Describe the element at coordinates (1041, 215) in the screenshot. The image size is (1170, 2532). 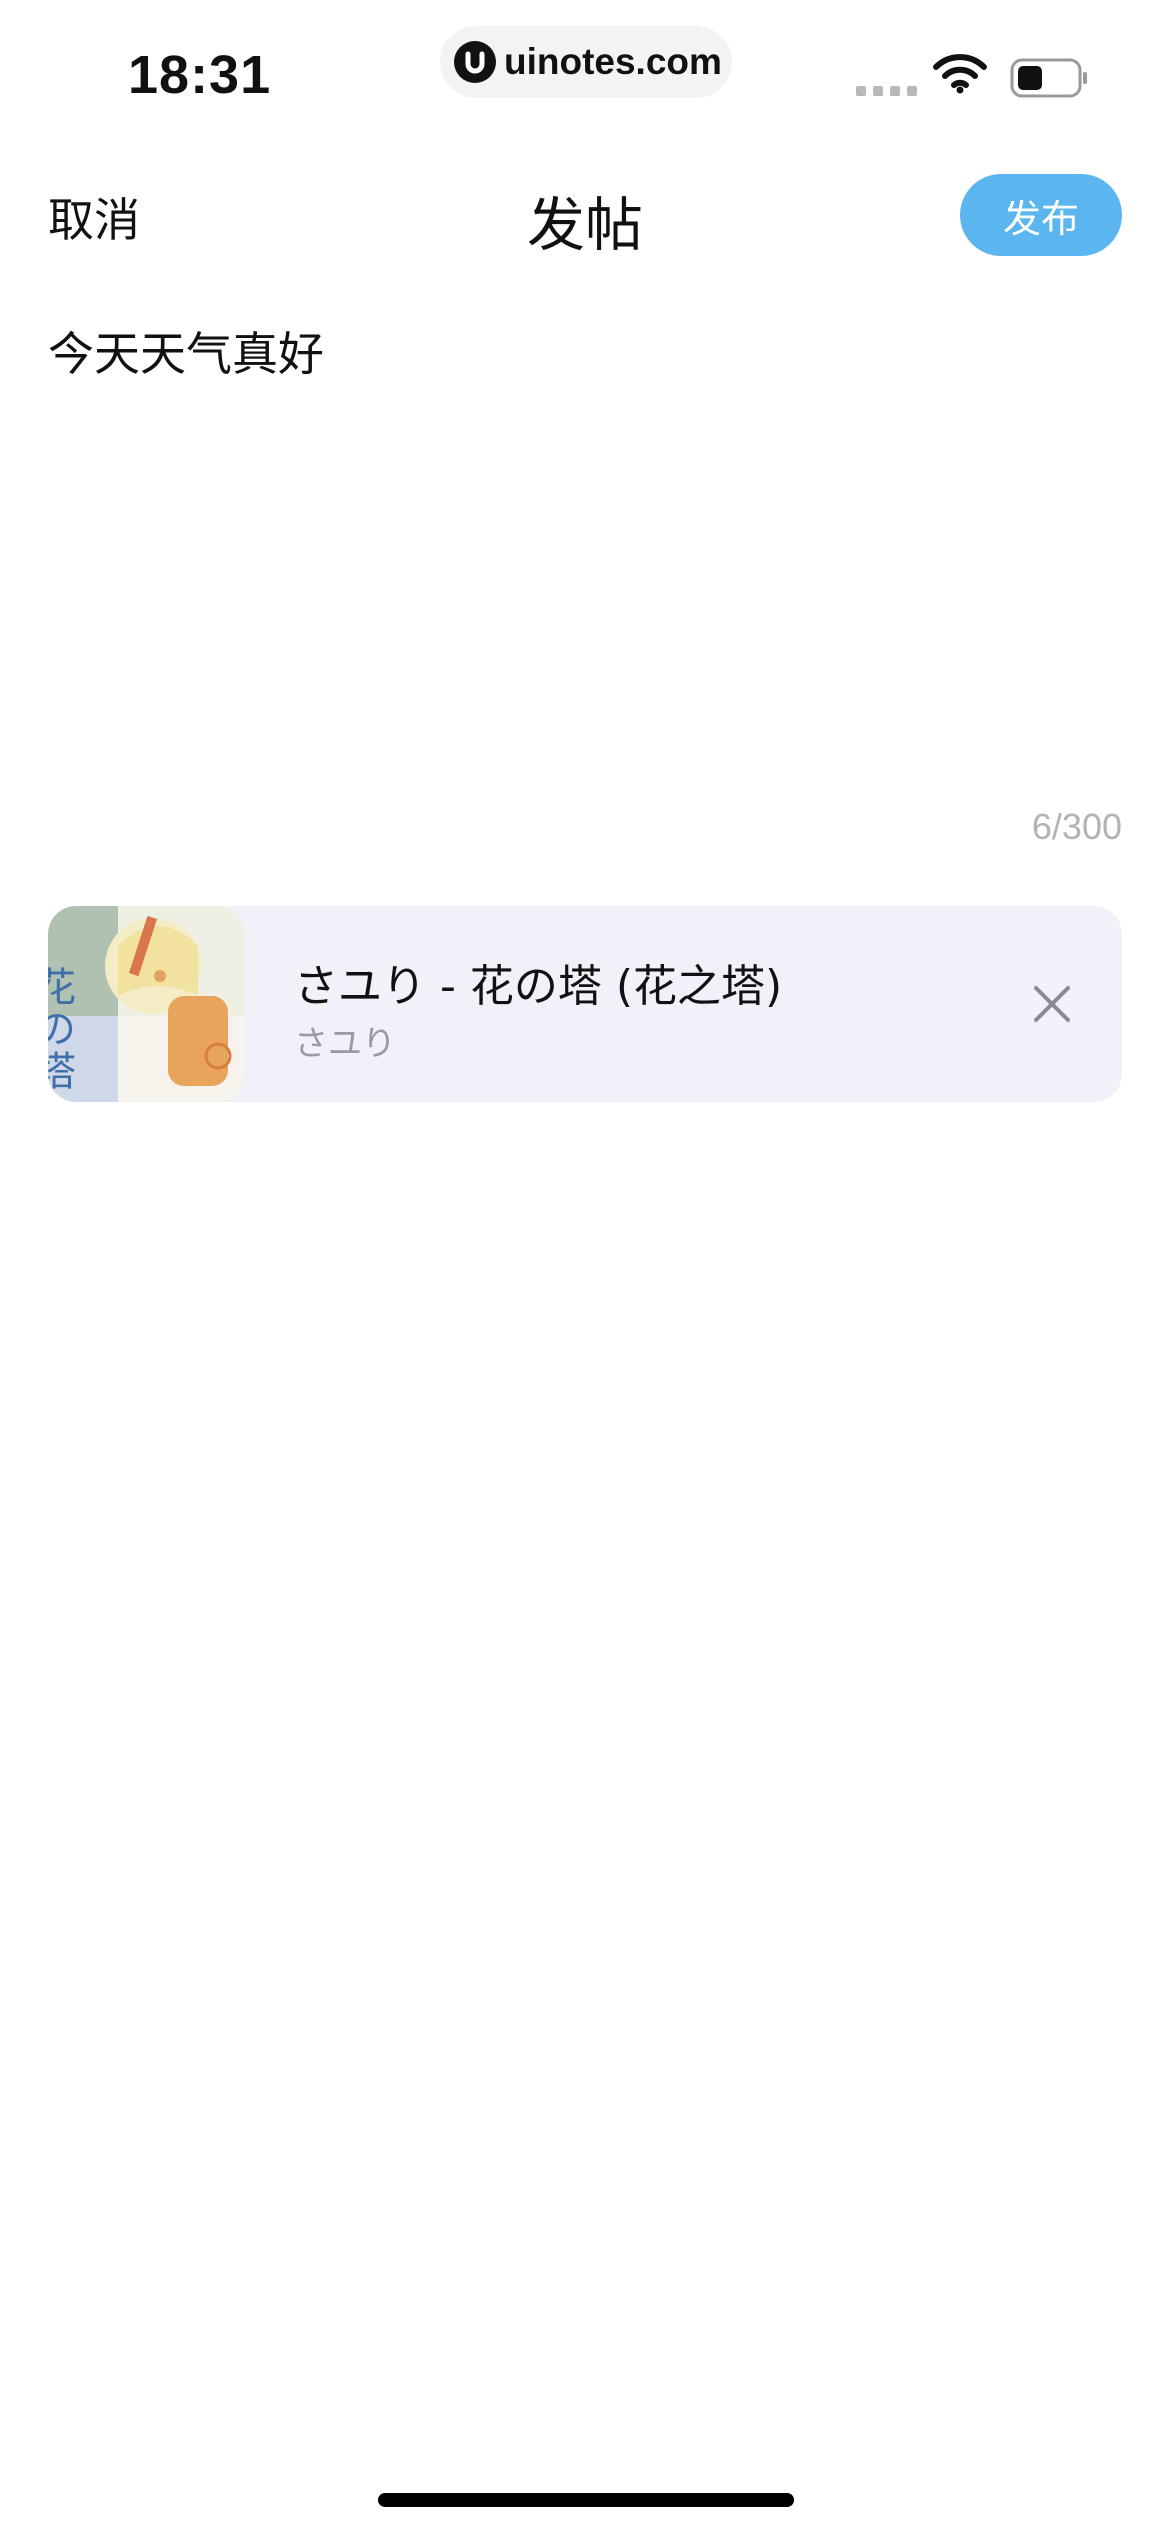
I see `publish-button: 发布` at that location.